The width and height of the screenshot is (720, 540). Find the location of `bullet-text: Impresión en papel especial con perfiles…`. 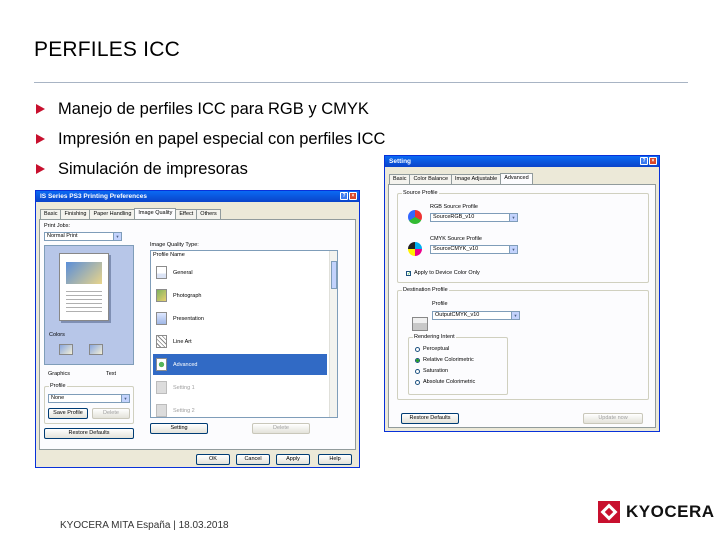

bullet-text: Impresión en papel especial con perfiles… is located at coordinates (222, 138).